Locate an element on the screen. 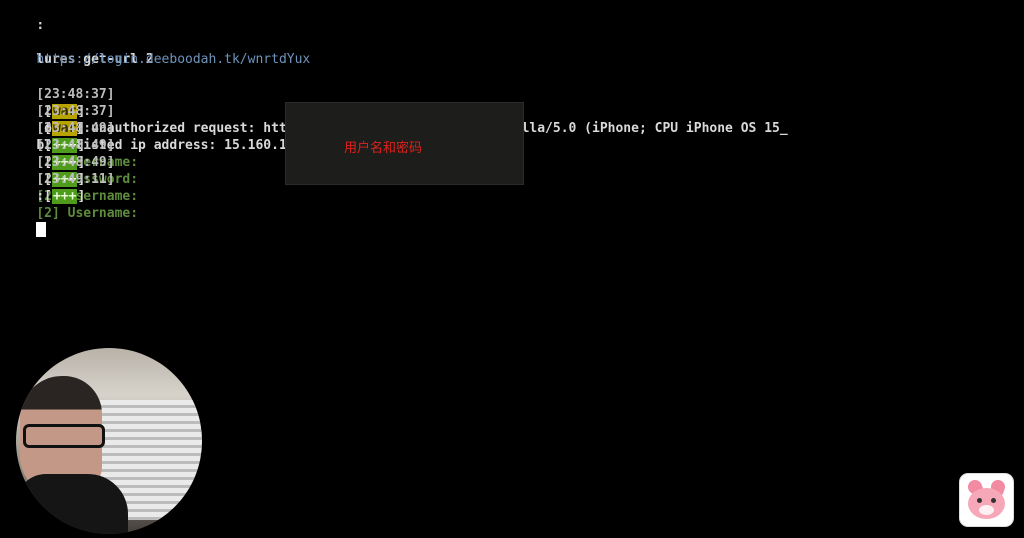 Image resolution: width=1024 pixels, height=538 pixels. text-cursor is located at coordinates (41, 229).